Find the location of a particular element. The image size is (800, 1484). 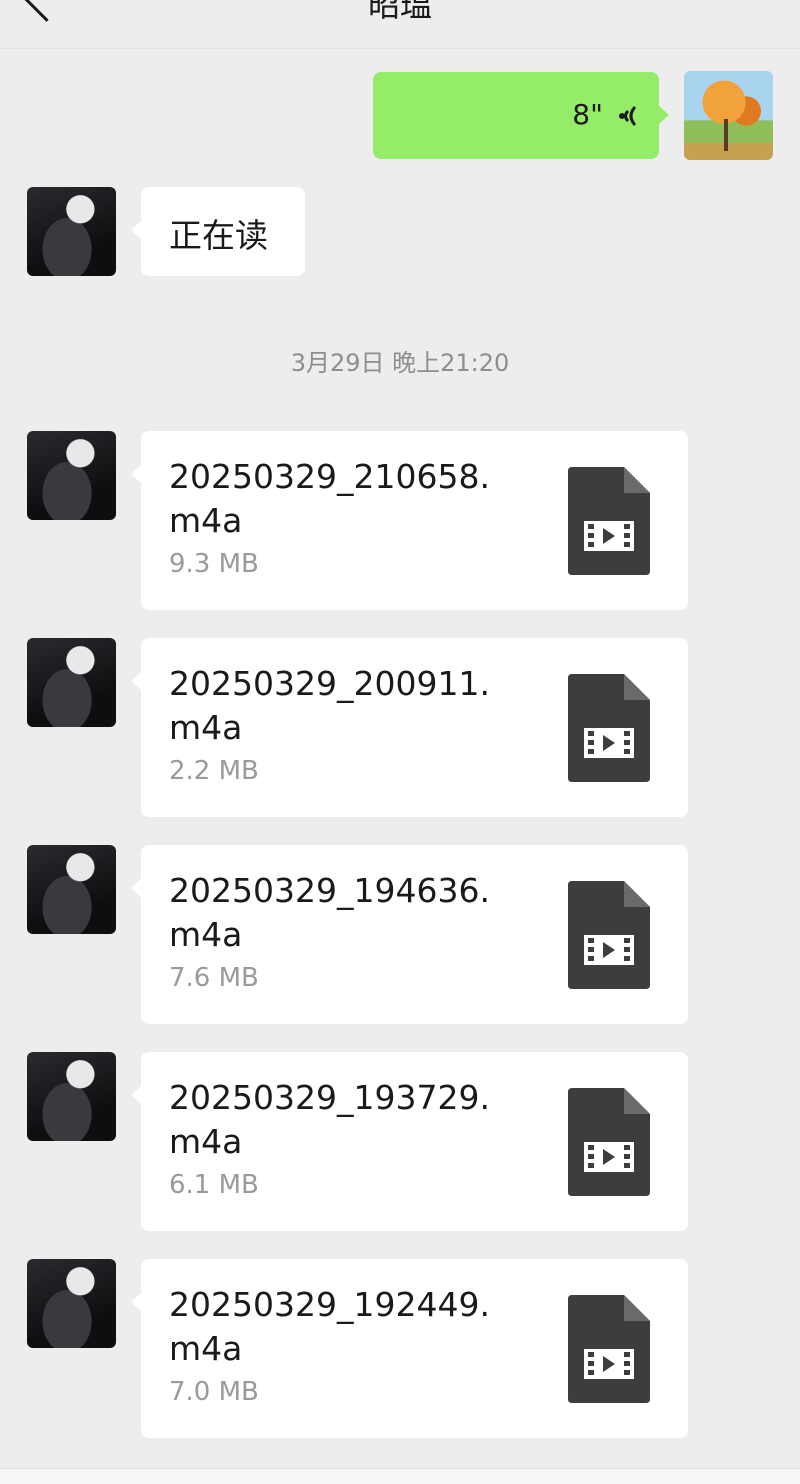

file-size: 7.0 MB is located at coordinates (214, 1392).